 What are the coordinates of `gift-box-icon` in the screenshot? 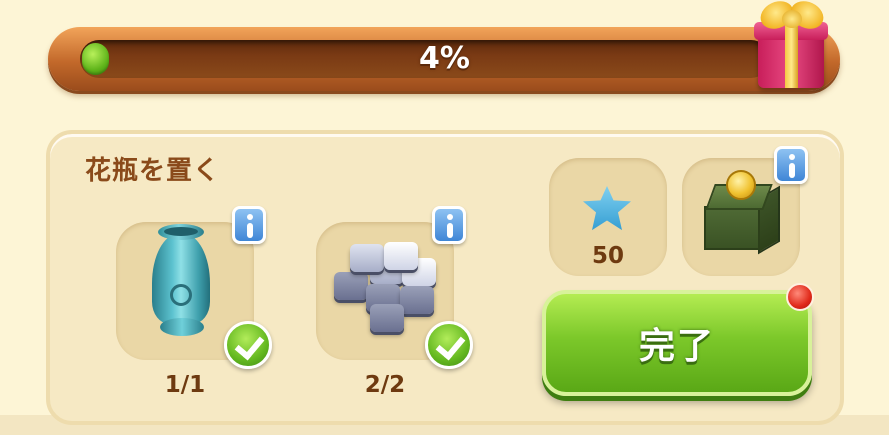 It's located at (792, 46).